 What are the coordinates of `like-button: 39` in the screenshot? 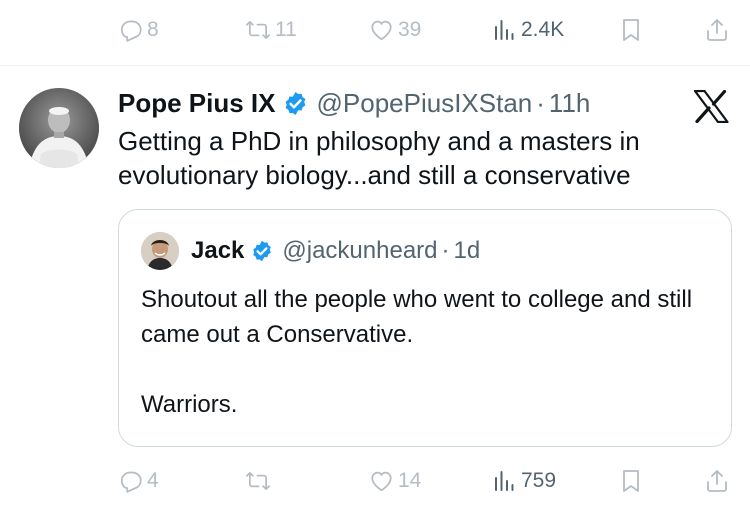 It's located at (394, 30).